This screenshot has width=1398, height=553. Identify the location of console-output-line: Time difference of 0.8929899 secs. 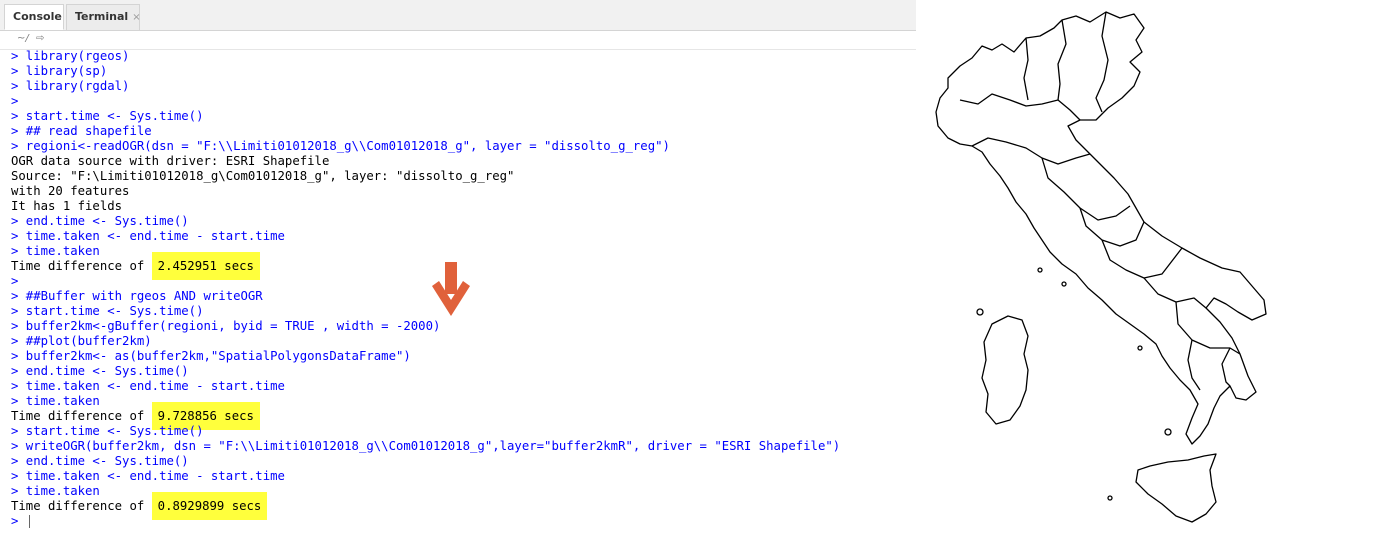
(425, 506).